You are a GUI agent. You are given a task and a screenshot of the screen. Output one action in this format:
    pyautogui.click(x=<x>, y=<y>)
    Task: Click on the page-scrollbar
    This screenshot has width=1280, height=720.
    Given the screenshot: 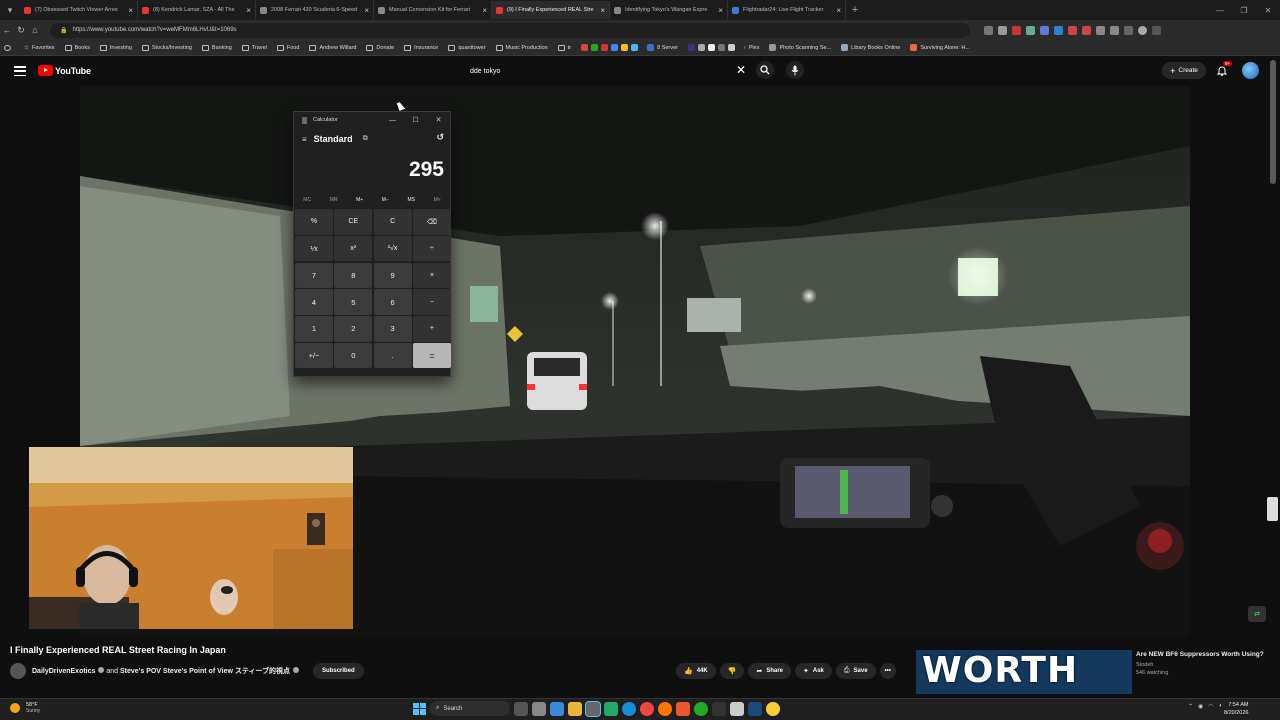 What is the action you would take?
    pyautogui.click(x=1273, y=122)
    